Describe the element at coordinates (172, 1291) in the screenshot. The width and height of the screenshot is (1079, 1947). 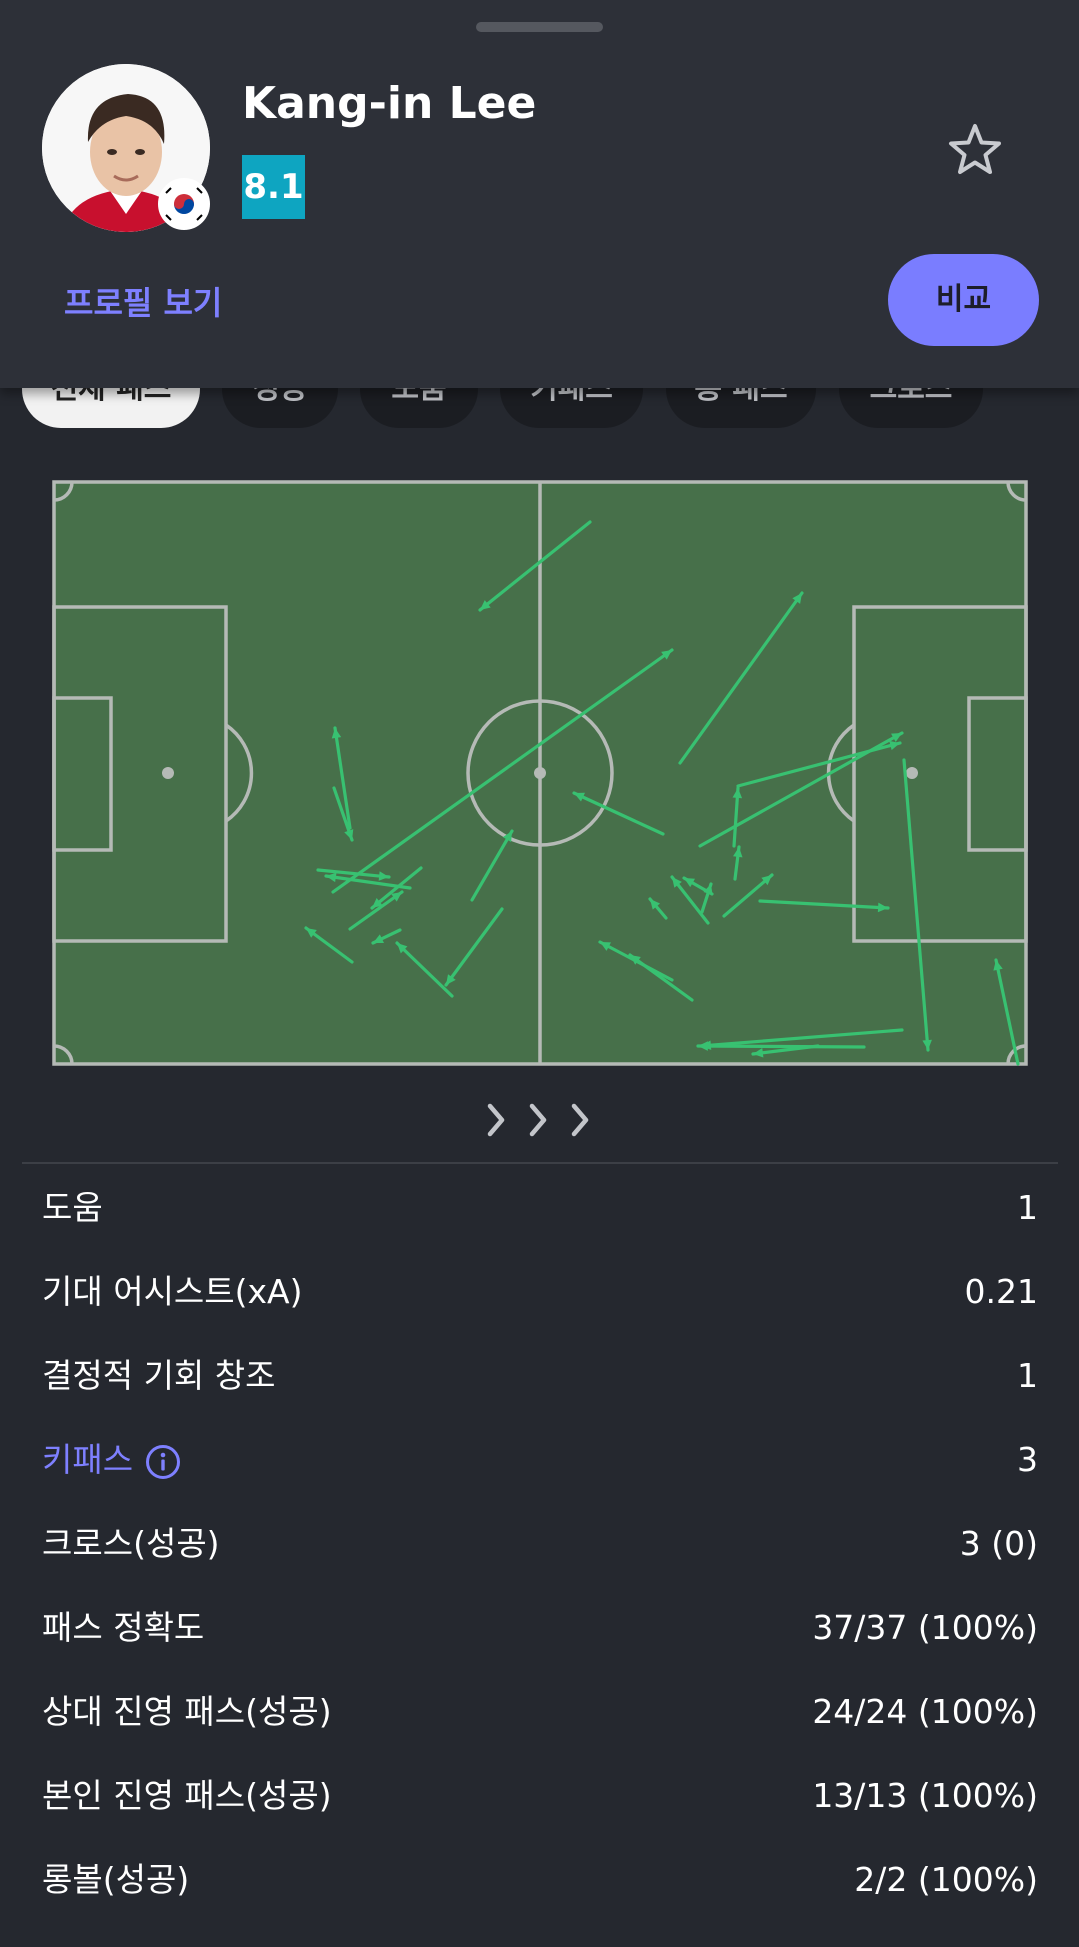
I see `stat-label: 기대 어시스트(xA)` at that location.